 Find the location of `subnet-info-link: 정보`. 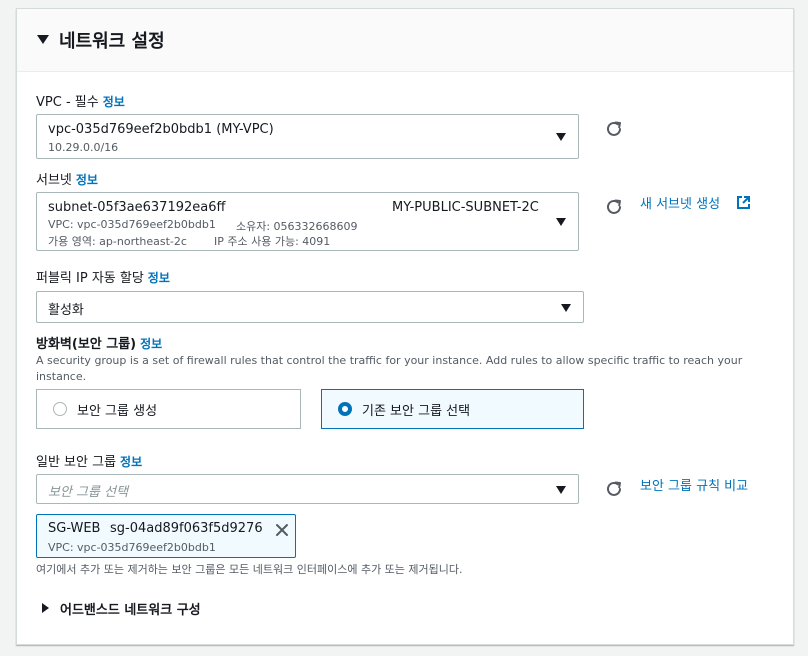

subnet-info-link: 정보 is located at coordinates (87, 180).